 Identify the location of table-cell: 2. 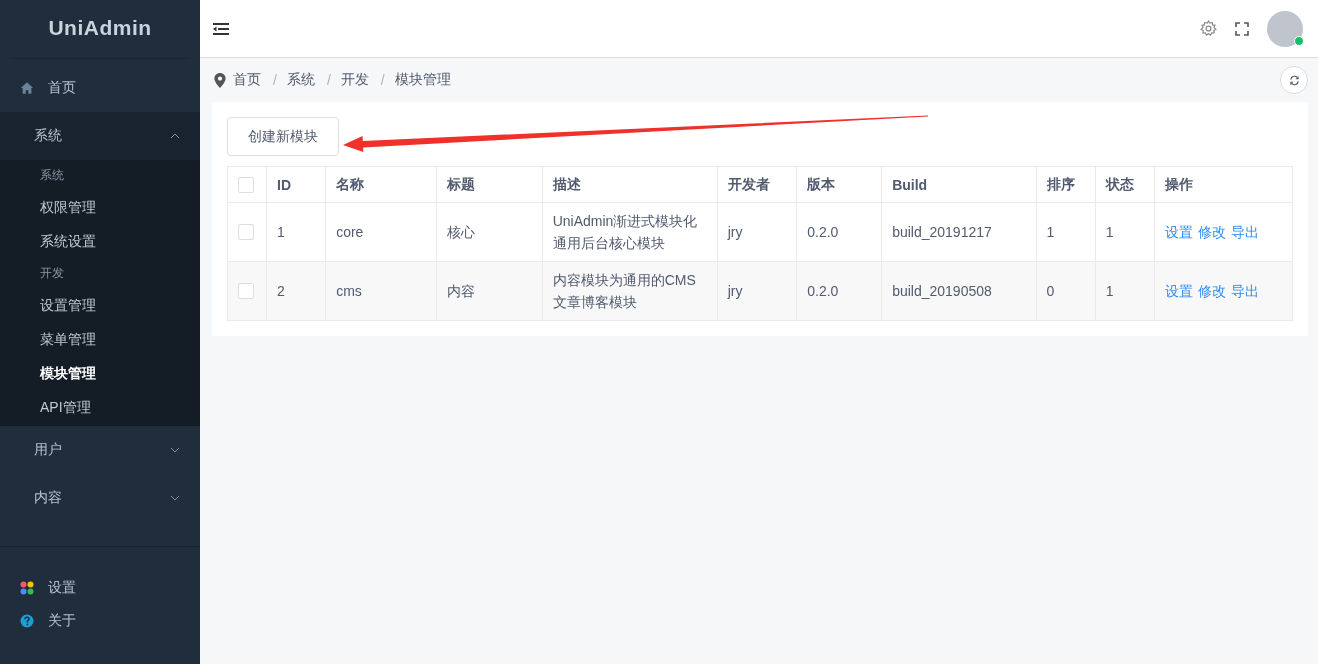
(296, 291).